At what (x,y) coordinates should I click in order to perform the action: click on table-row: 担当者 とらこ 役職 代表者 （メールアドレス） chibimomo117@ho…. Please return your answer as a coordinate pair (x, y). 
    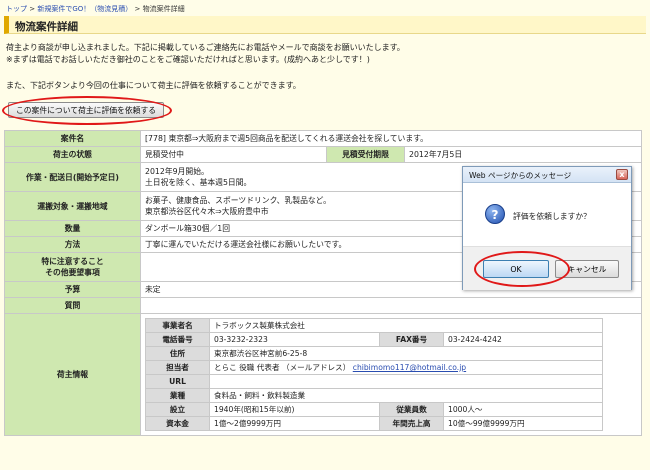
    Looking at the image, I should click on (374, 367).